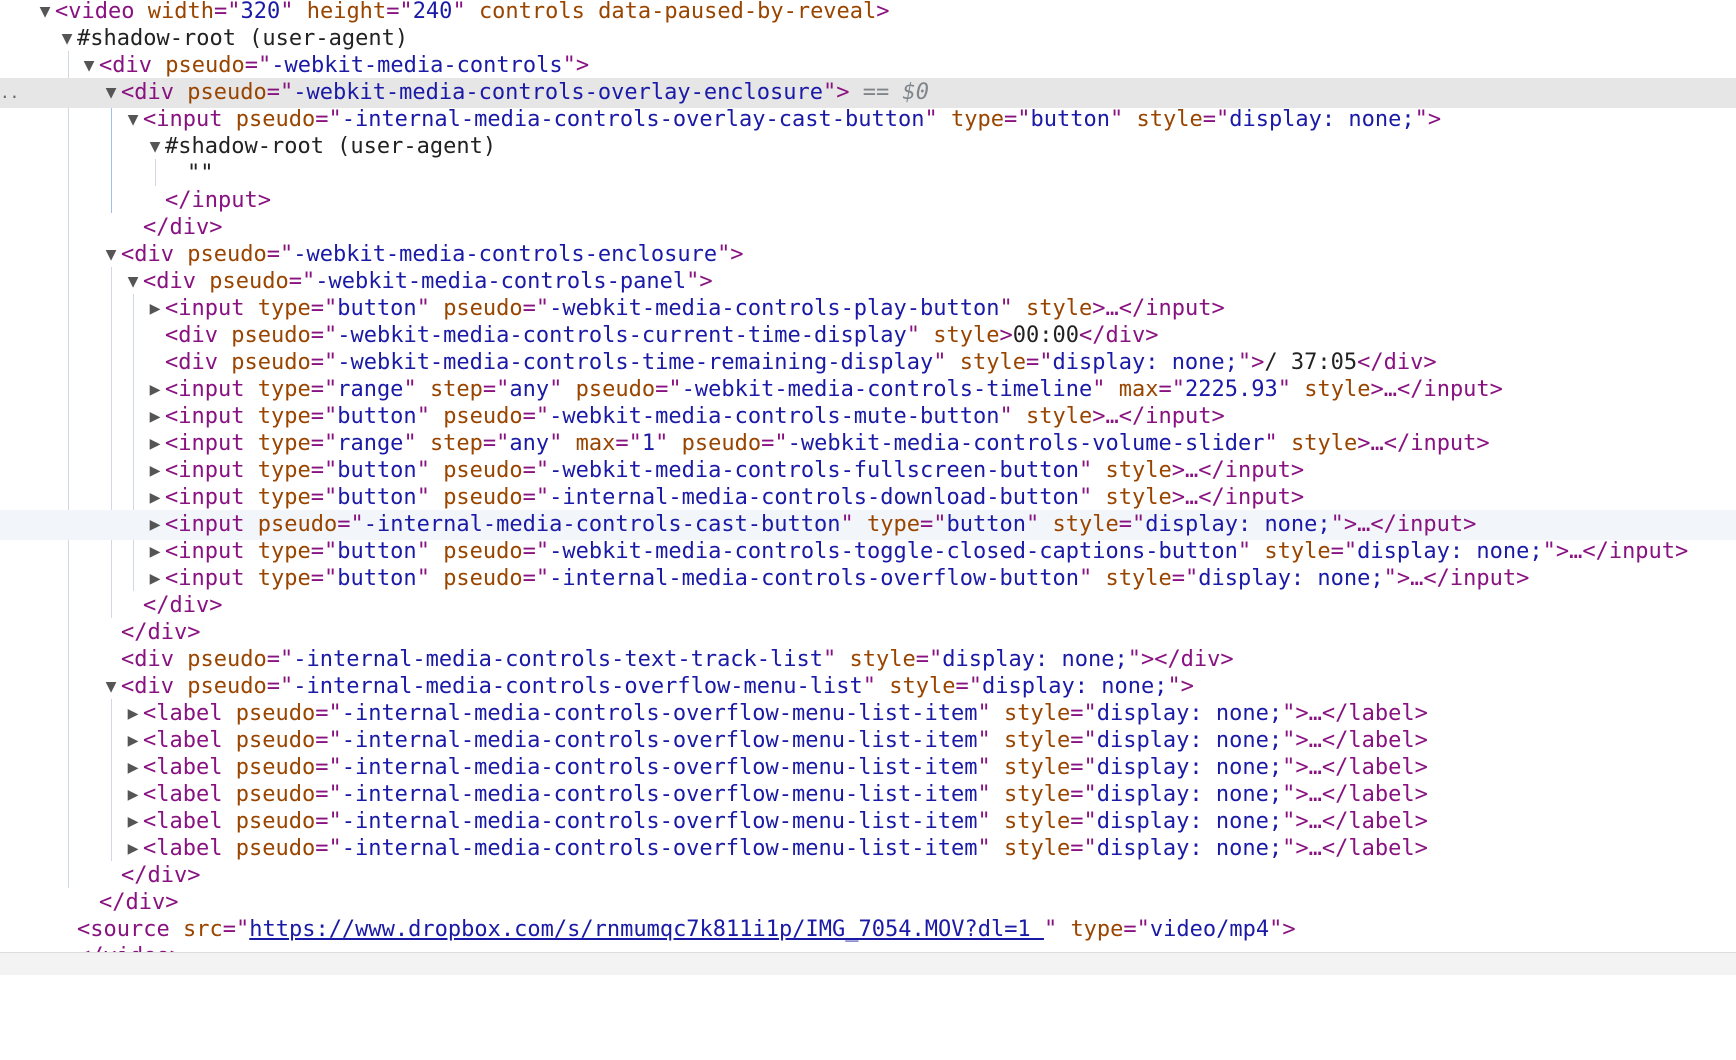 This screenshot has height=1060, width=1736. Describe the element at coordinates (154, 254) in the screenshot. I see `tag-token: <div` at that location.